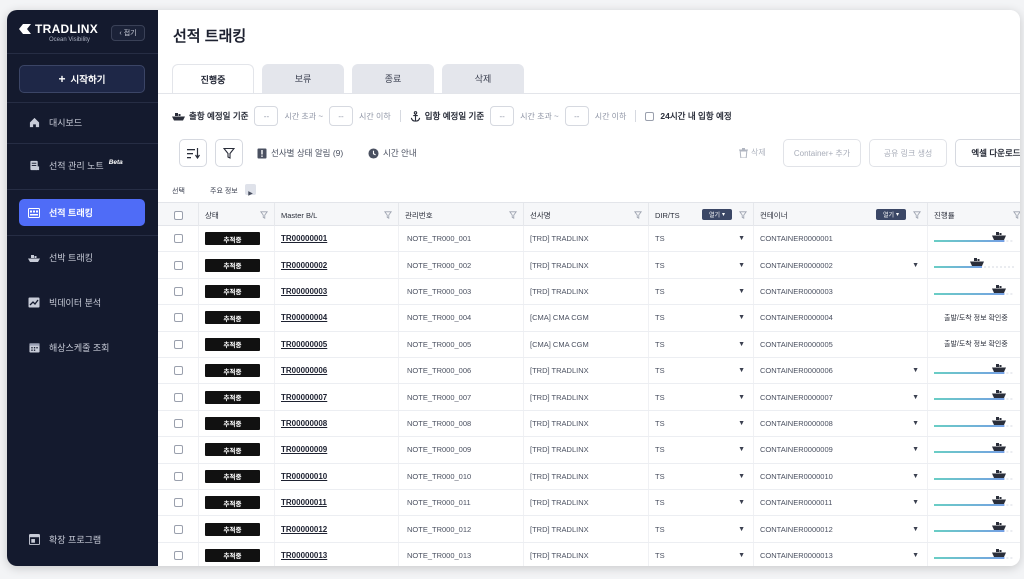 Image resolution: width=1024 pixels, height=579 pixels. Describe the element at coordinates (128, 33) in the screenshot. I see `collapse-sidebar-button: ‹ 접기` at that location.